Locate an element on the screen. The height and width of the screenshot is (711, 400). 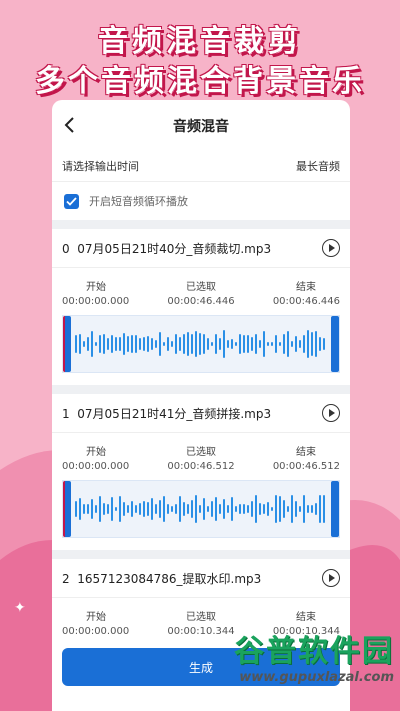
output-time-label: 请选择输出时间 is located at coordinates (100, 166).